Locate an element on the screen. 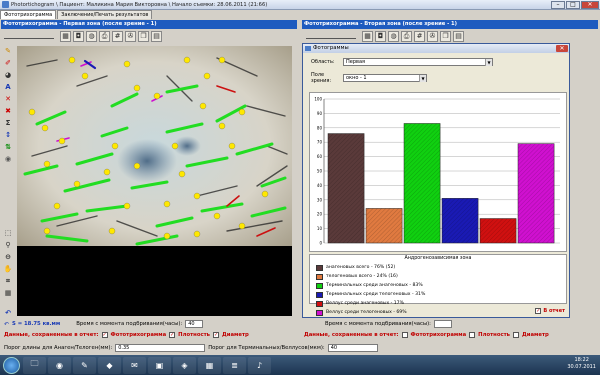  minimize-button: – is located at coordinates (558, 5).